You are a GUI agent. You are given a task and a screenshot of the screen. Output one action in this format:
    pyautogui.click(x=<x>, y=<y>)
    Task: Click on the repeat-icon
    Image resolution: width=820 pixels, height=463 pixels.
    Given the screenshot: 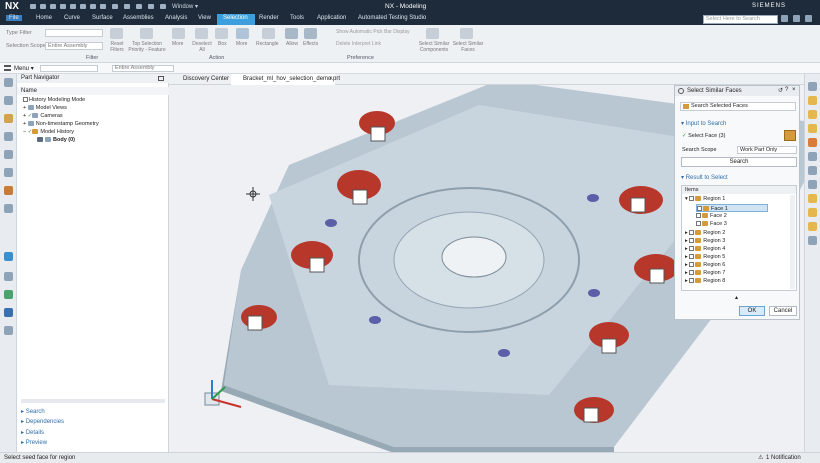 What is the action you would take?
    pyautogui.click(x=93, y=6)
    